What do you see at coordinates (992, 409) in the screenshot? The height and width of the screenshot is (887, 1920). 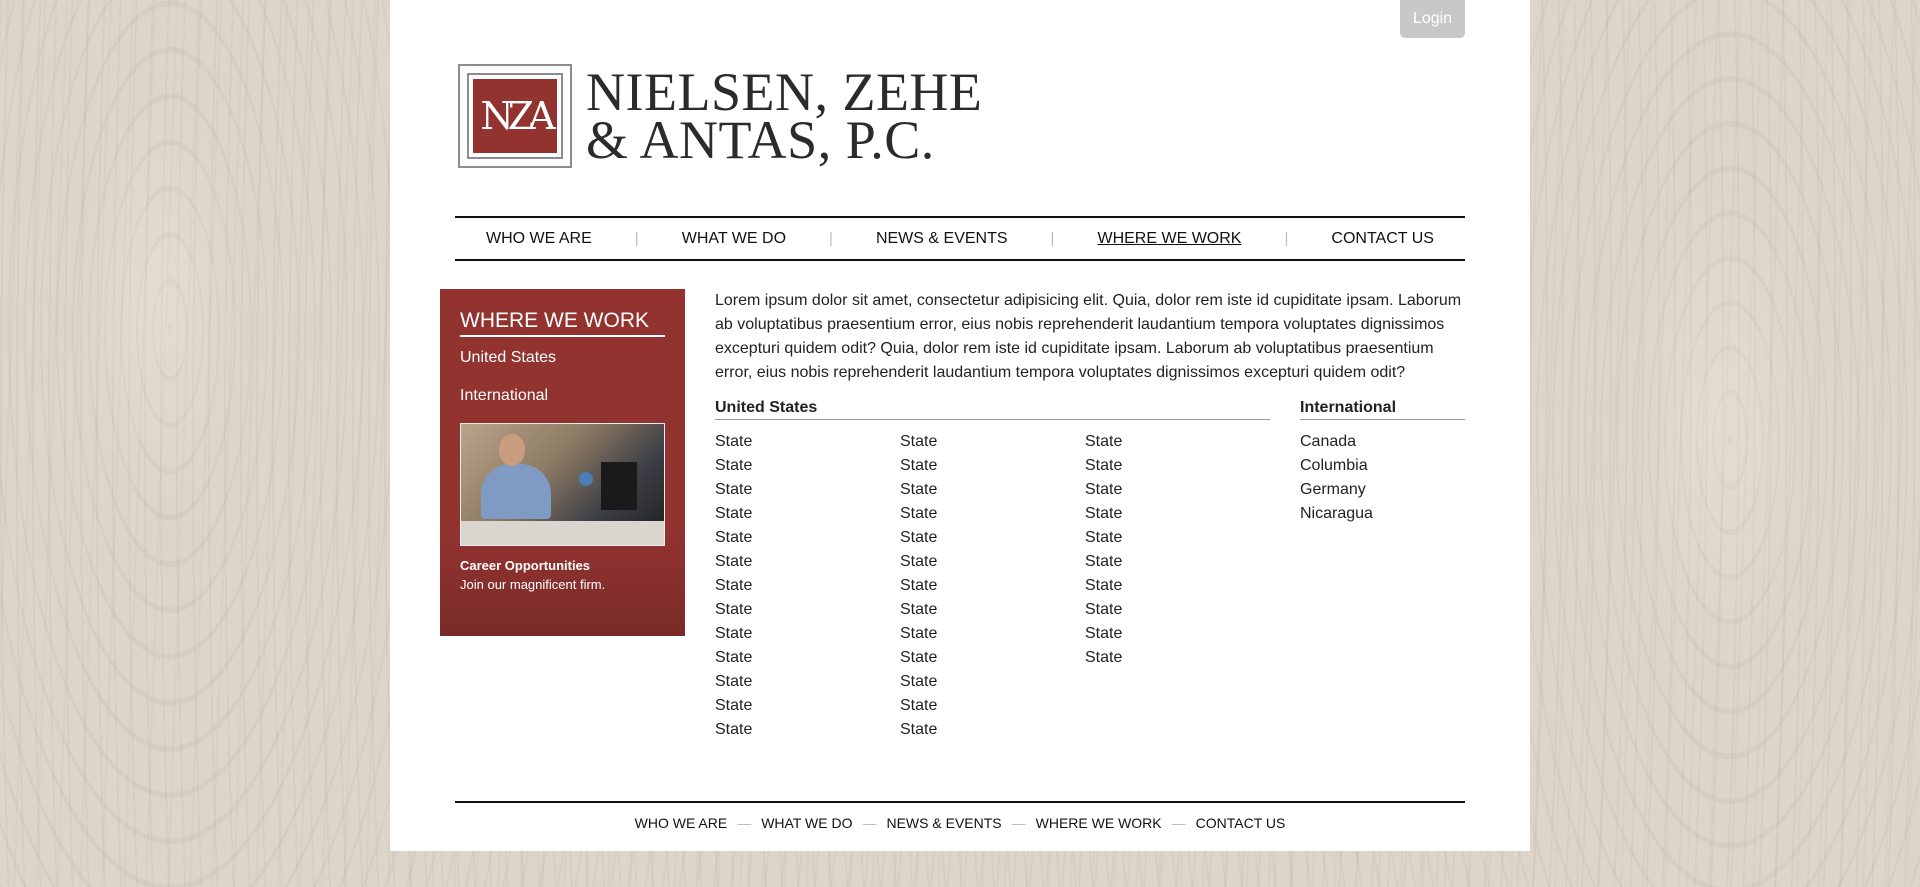 I see `united-states-heading: United States` at bounding box center [992, 409].